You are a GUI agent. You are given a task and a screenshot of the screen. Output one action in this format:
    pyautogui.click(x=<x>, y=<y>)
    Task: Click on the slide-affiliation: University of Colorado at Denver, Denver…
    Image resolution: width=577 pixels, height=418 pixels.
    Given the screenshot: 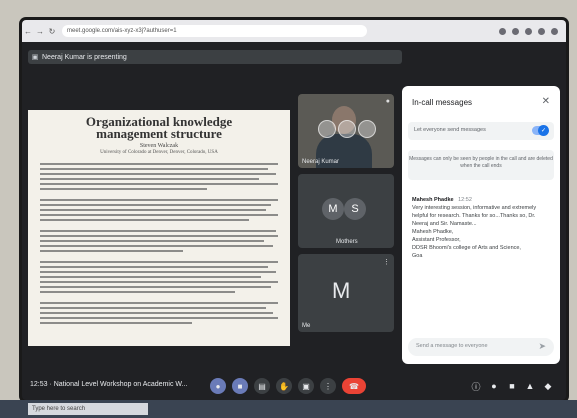 What is the action you would take?
    pyautogui.click(x=159, y=152)
    